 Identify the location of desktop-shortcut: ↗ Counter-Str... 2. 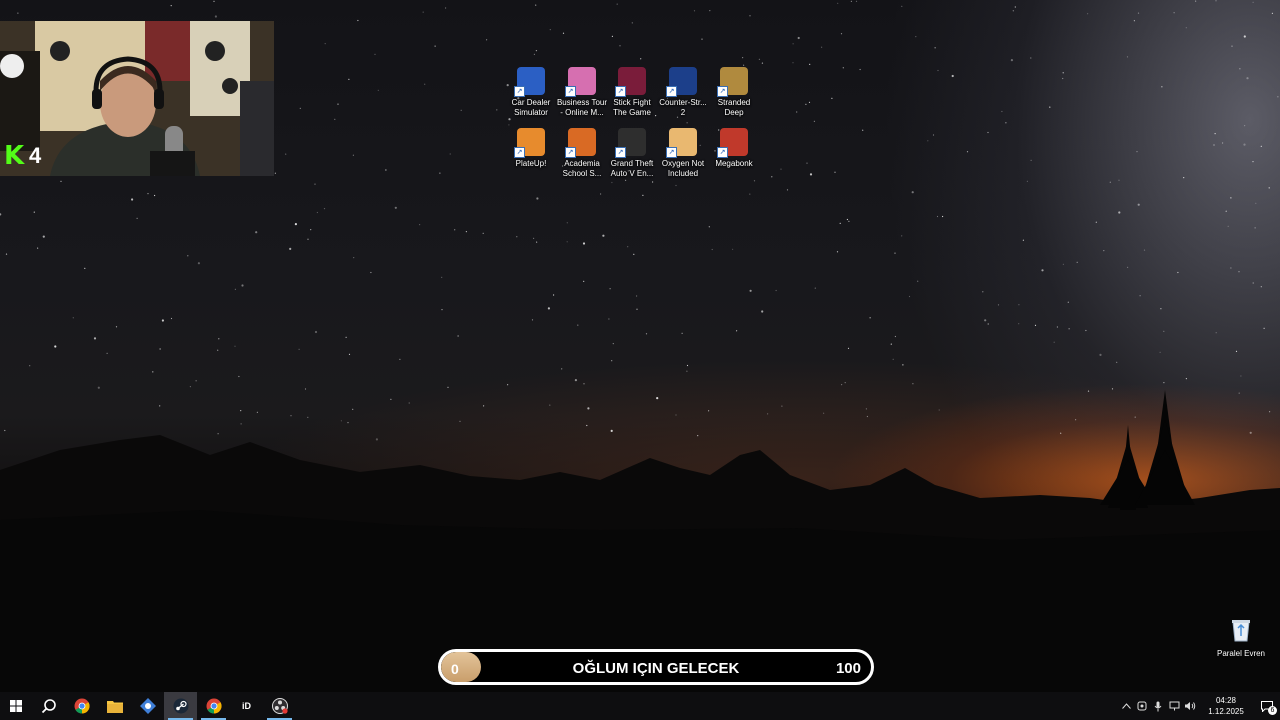
(683, 92).